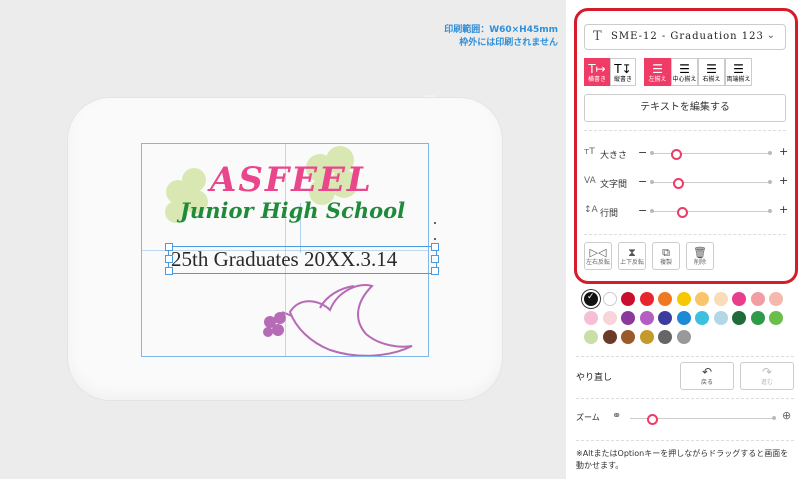 This screenshot has height=479, width=800. Describe the element at coordinates (631, 262) in the screenshot. I see `flip-vertical-label: 上下反転` at that location.